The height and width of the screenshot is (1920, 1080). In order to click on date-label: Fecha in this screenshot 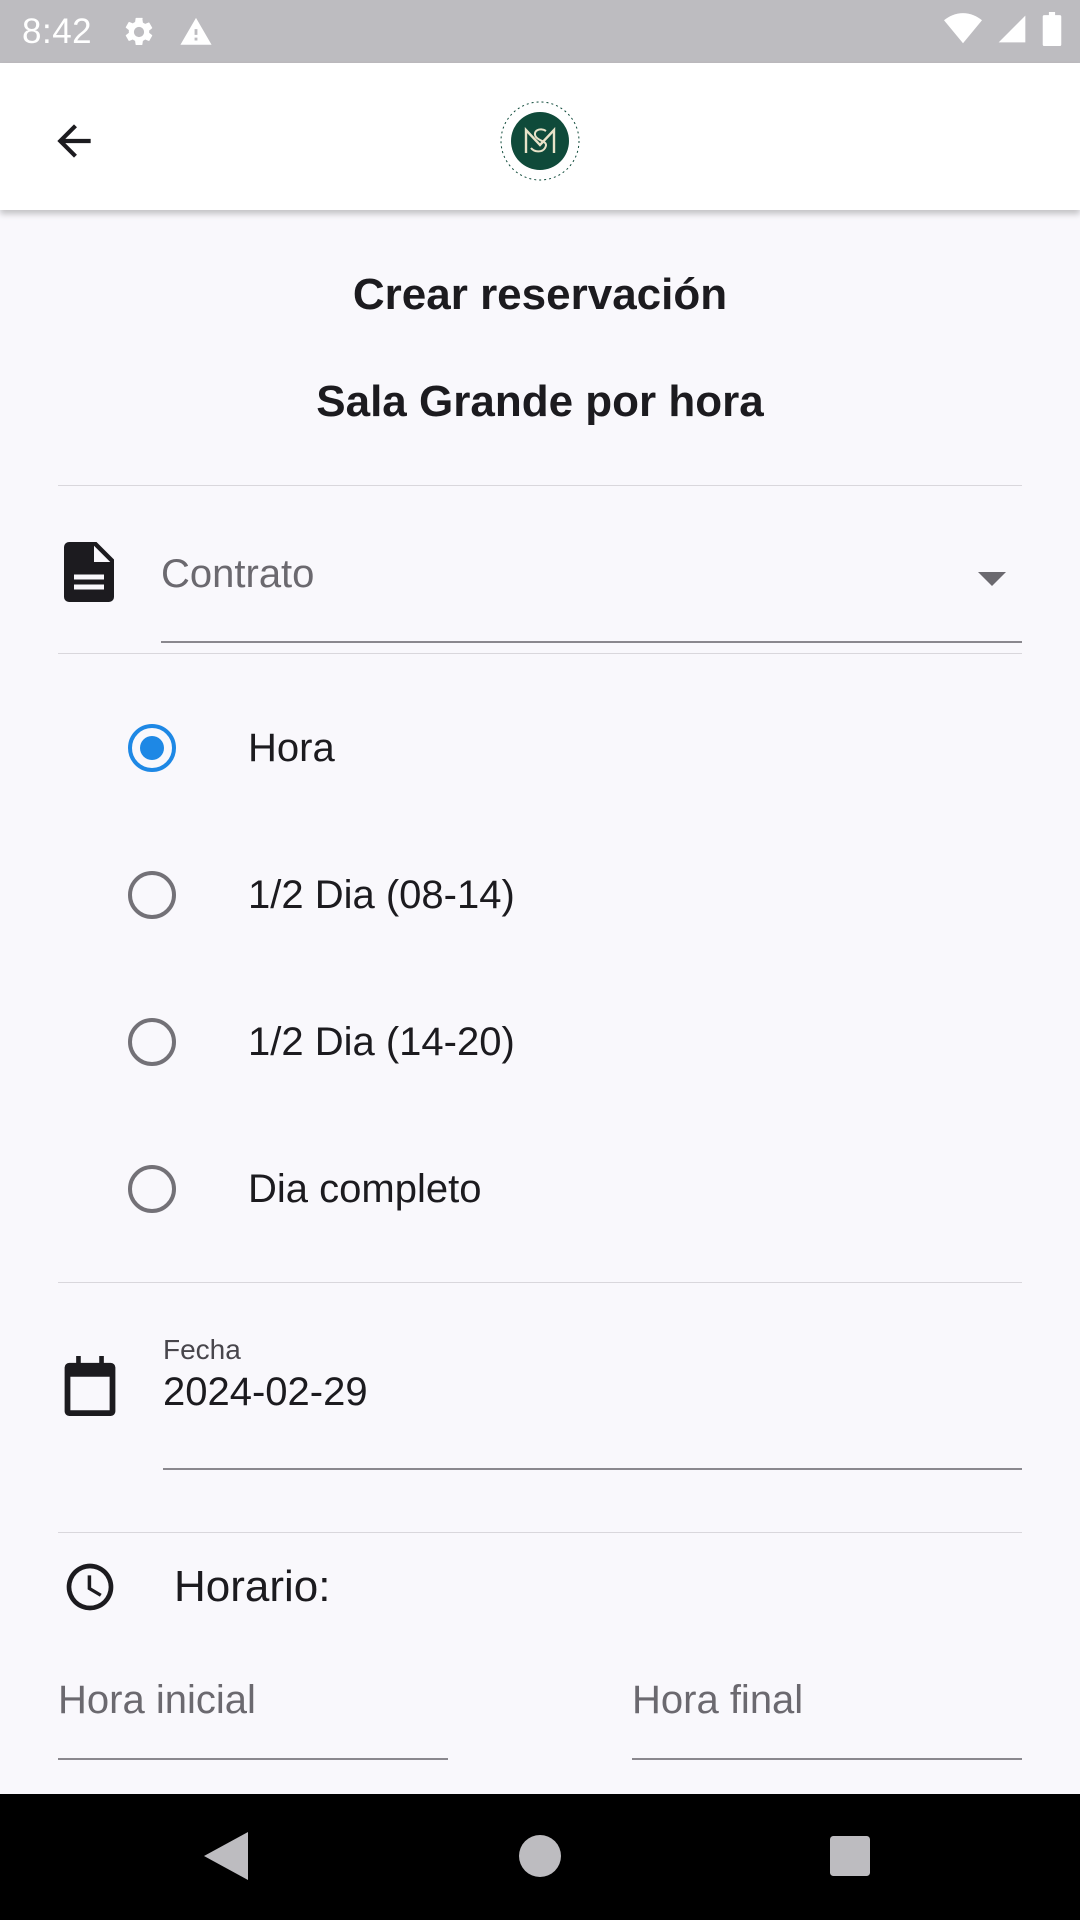, I will do `click(202, 1349)`.